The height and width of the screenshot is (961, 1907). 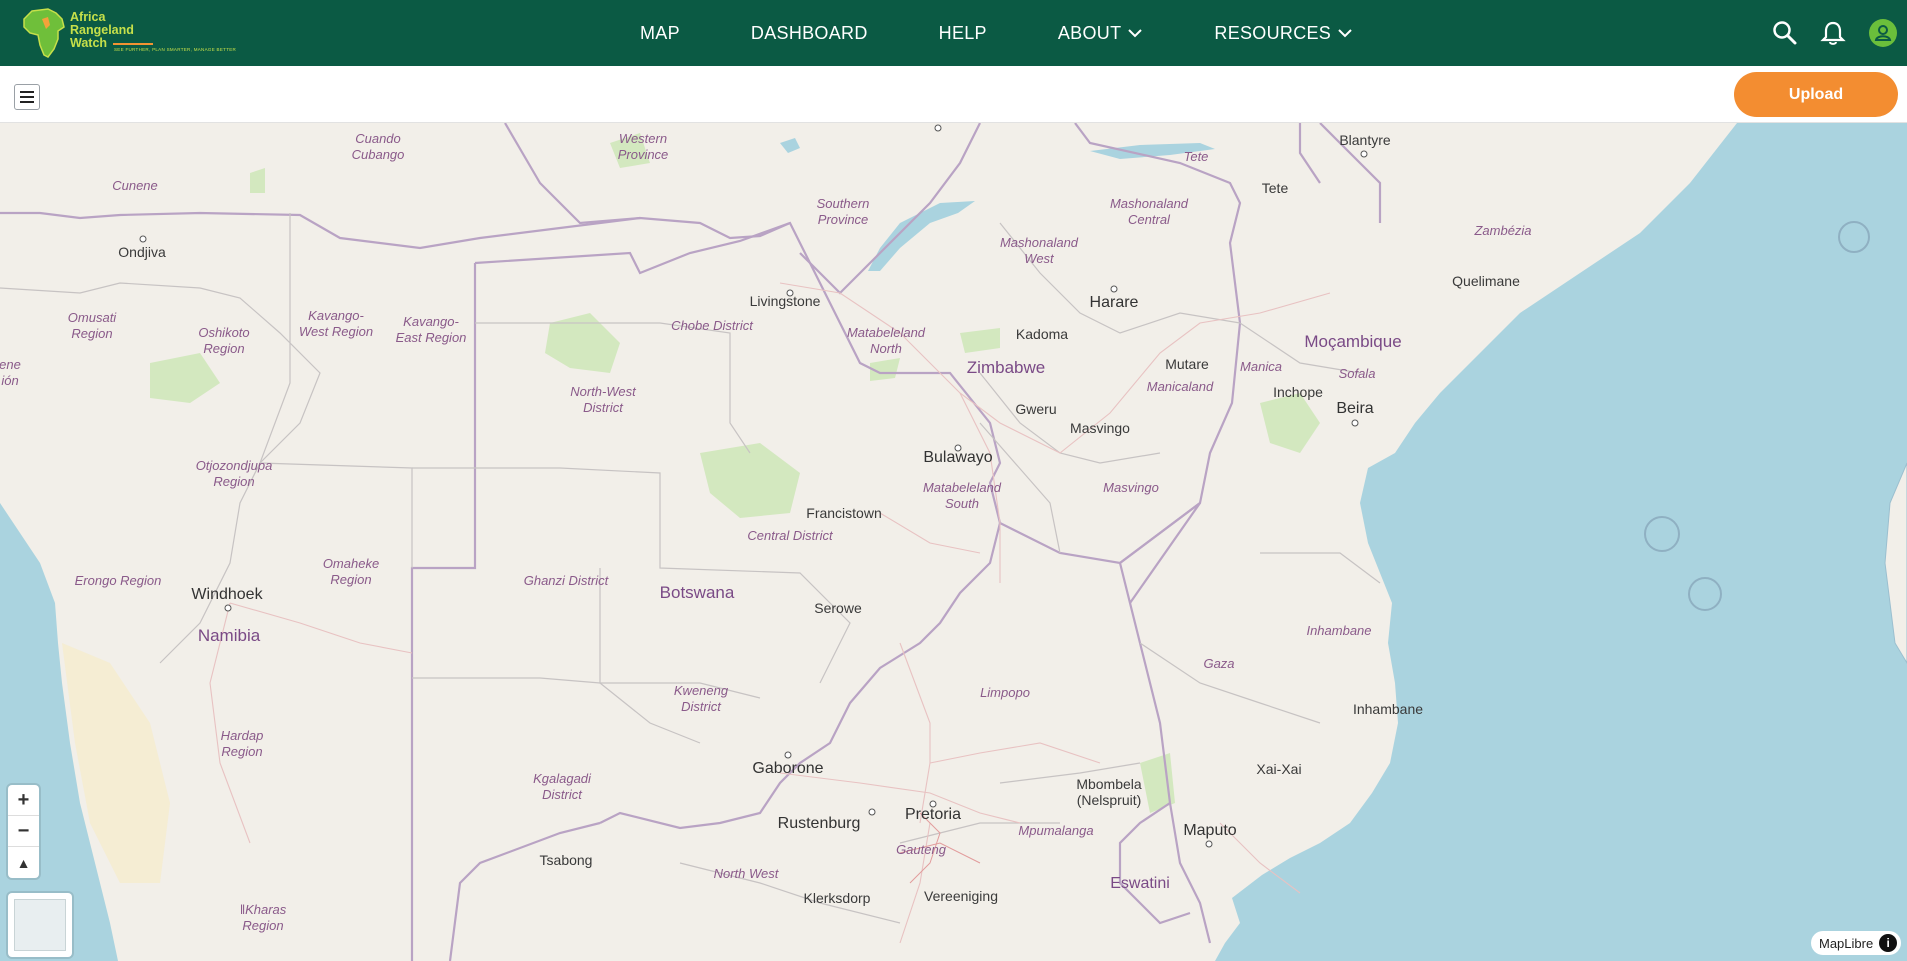 I want to click on map-label: Vereeniging, so click(x=961, y=896).